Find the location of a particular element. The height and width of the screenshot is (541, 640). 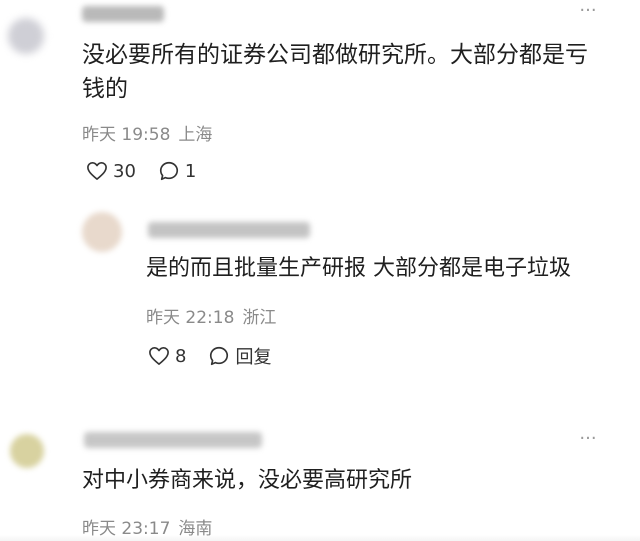

comment-time: 昨天 22:18 is located at coordinates (190, 318).